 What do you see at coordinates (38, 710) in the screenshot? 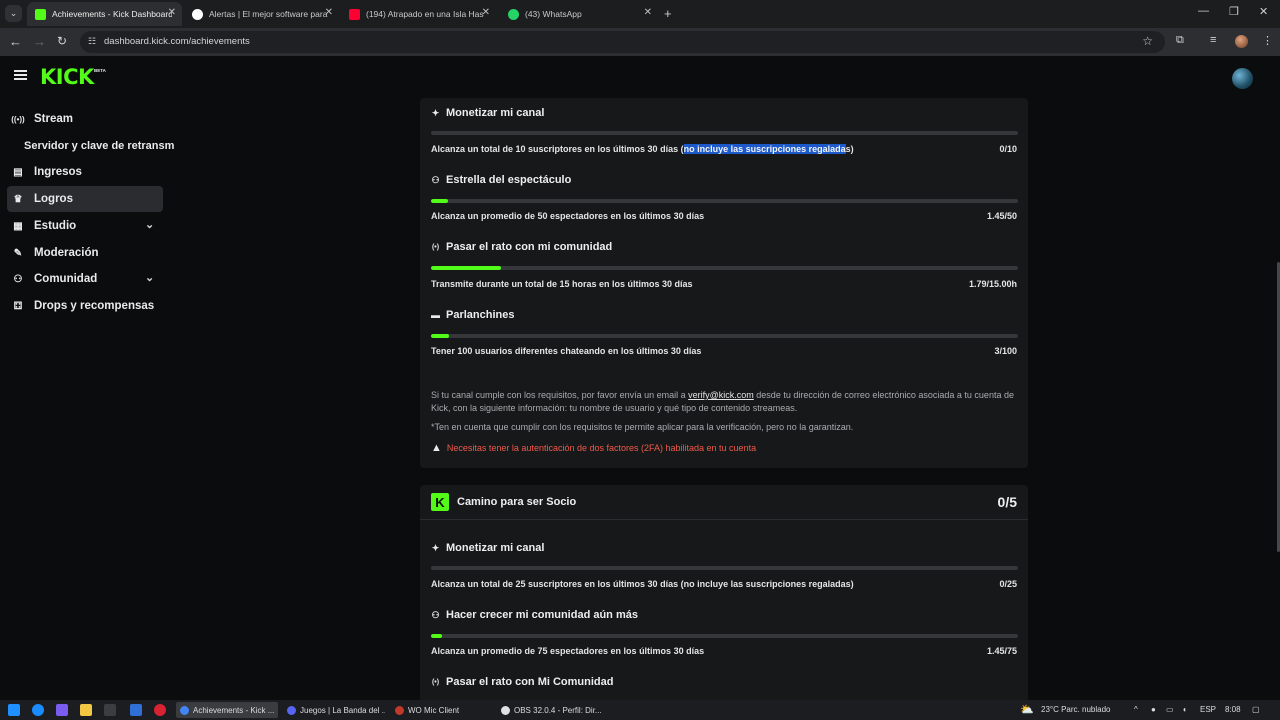
I see `edge-icon` at bounding box center [38, 710].